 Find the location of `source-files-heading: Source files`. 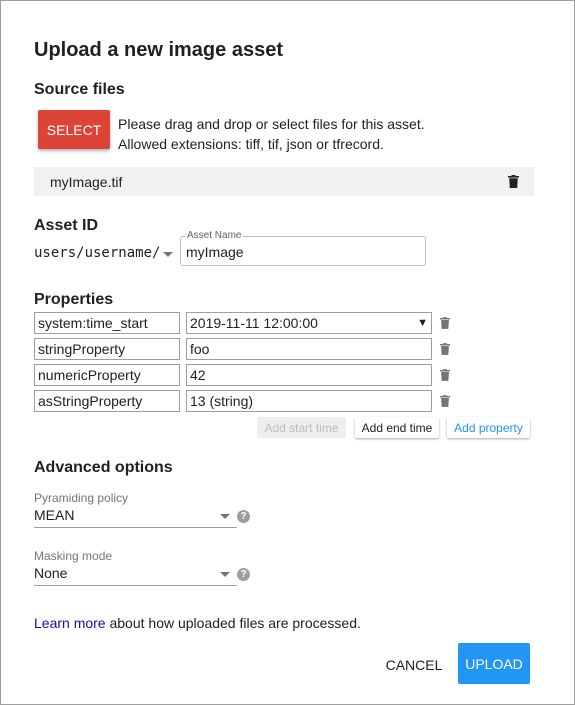

source-files-heading: Source files is located at coordinates (79, 89).